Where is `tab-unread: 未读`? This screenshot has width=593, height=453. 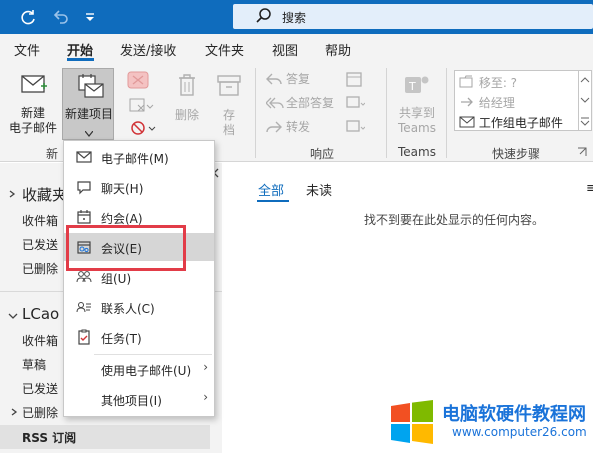 tab-unread: 未读 is located at coordinates (319, 189).